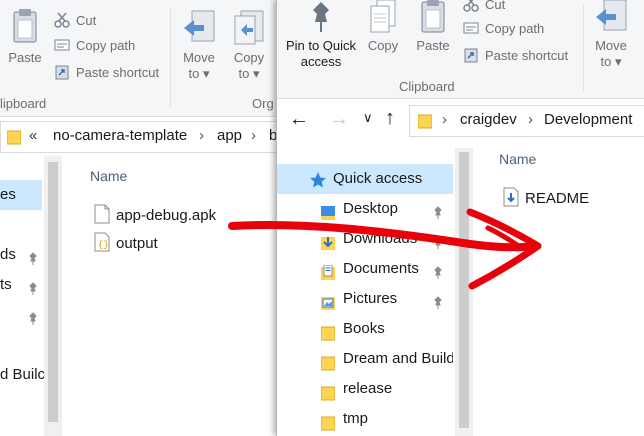  I want to click on back-address-bar-area: « no-camera-template › app › b, so click(150, 136).